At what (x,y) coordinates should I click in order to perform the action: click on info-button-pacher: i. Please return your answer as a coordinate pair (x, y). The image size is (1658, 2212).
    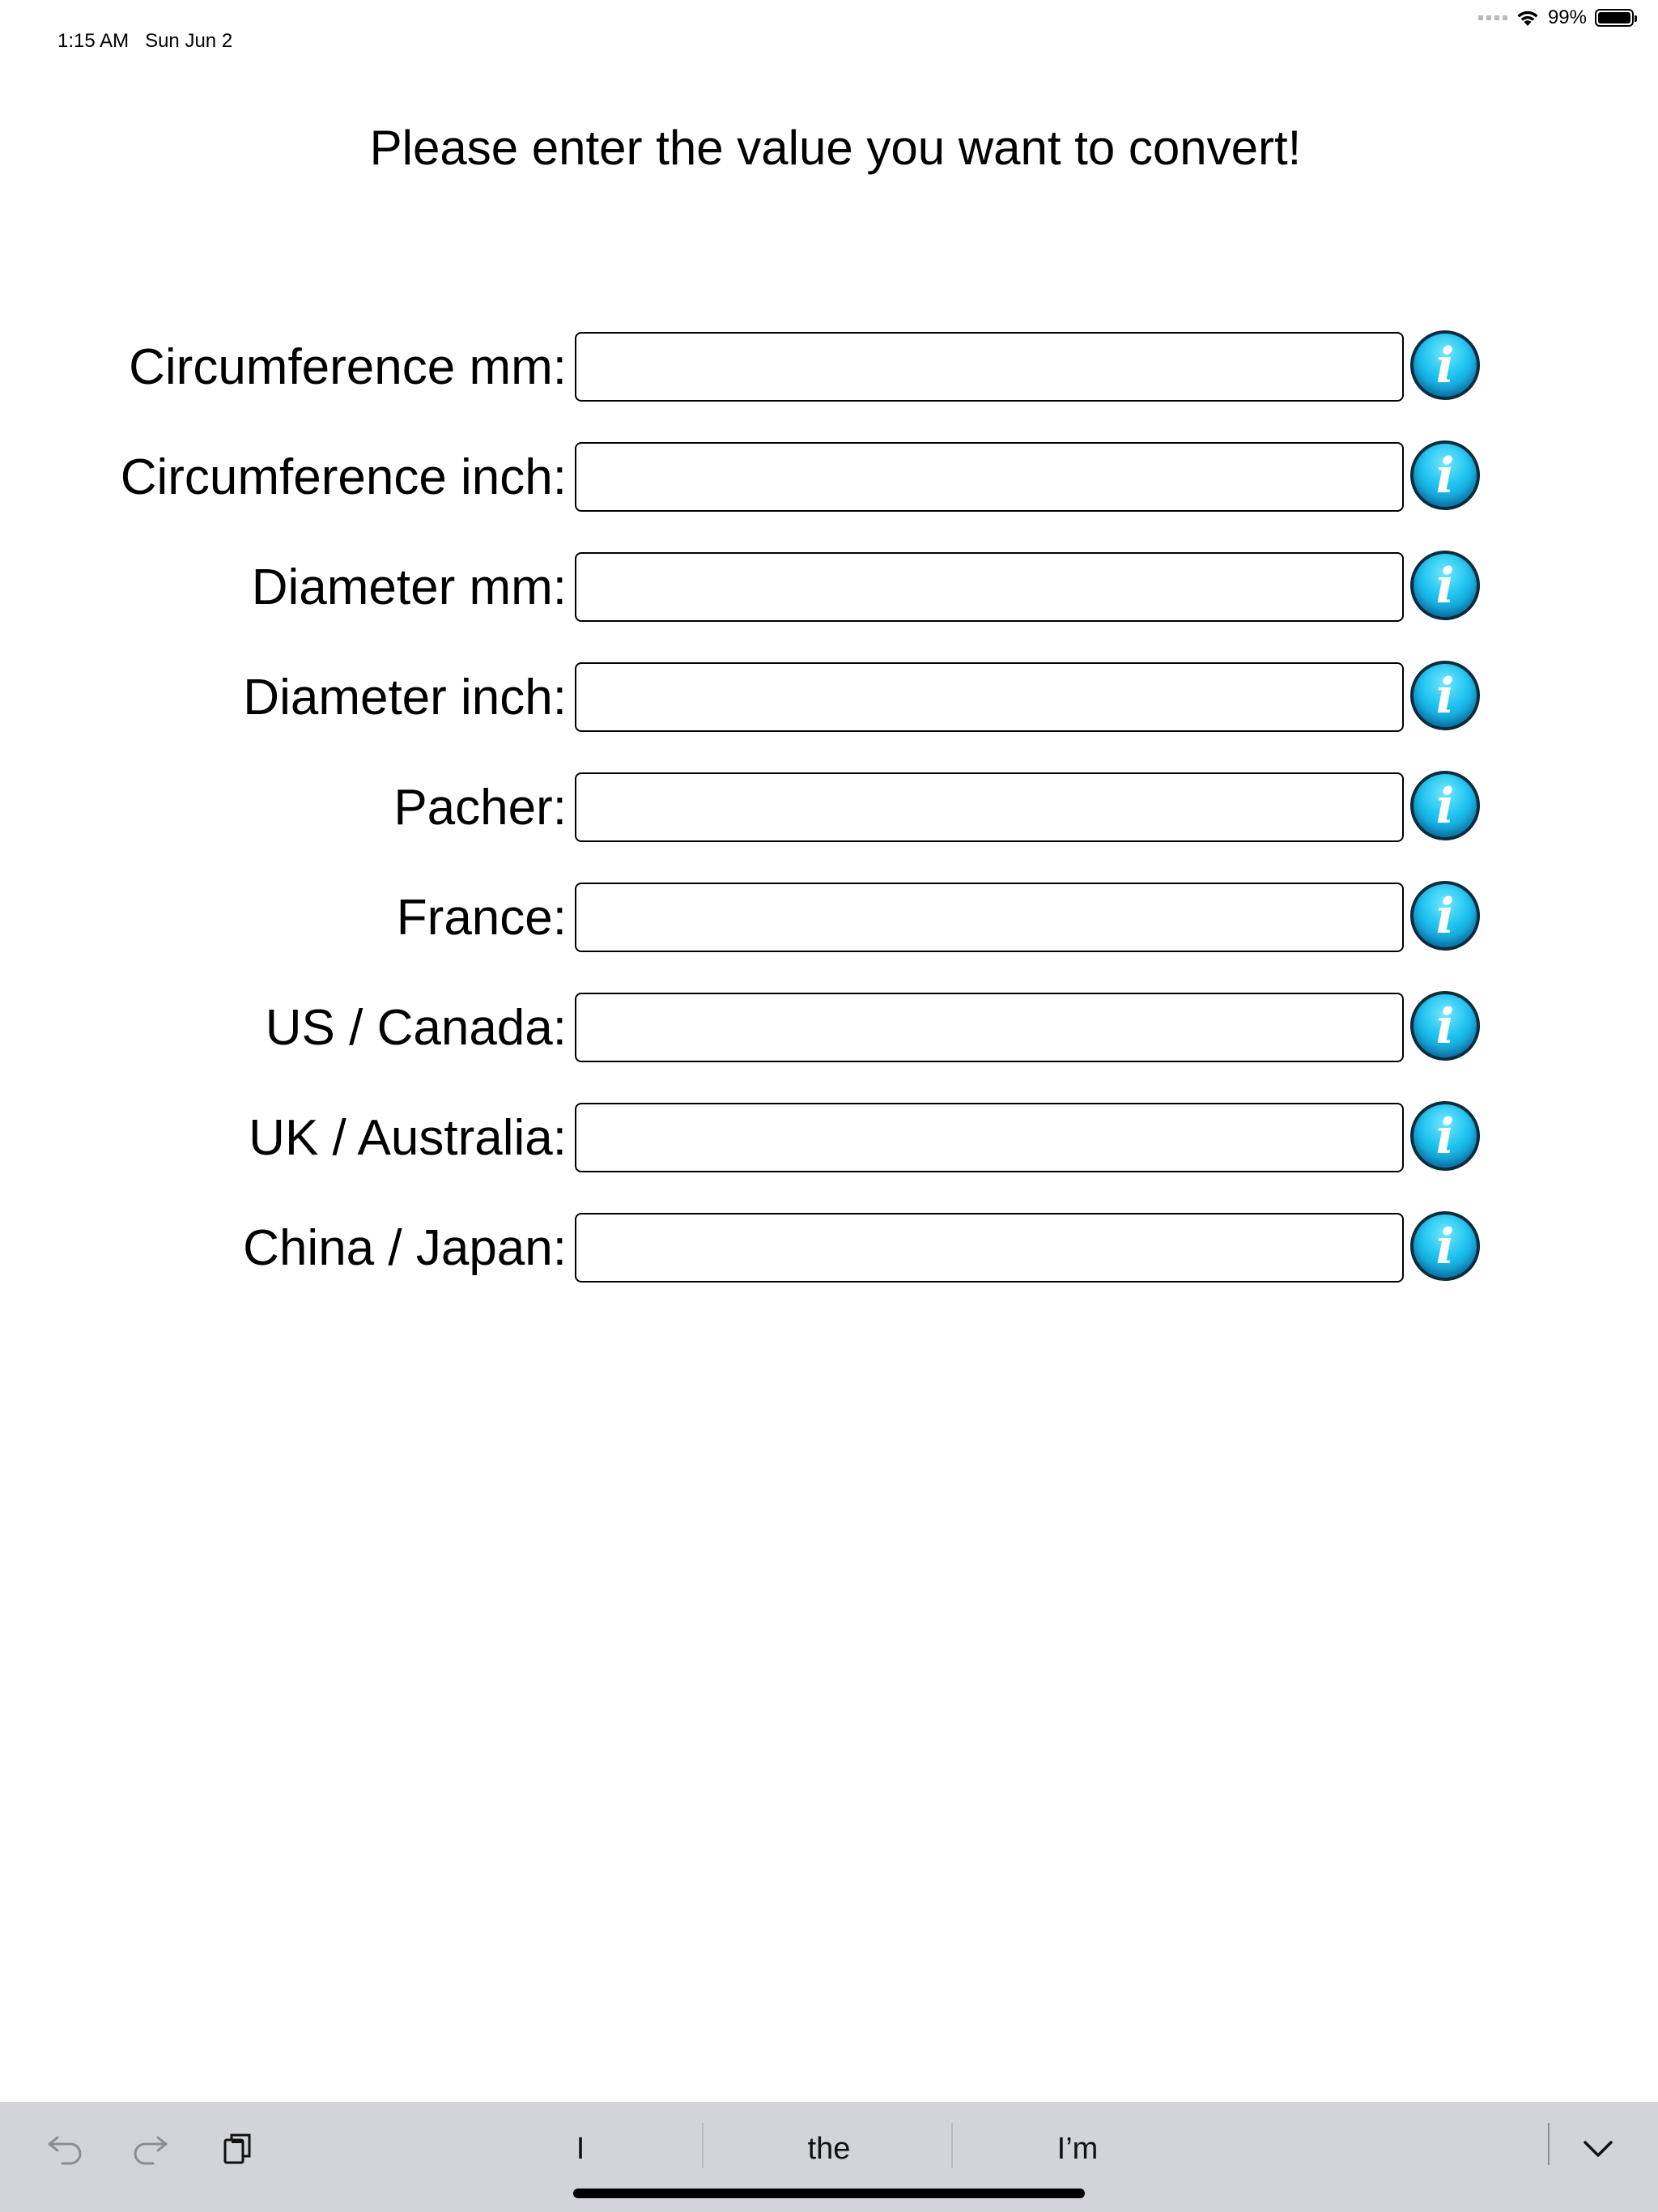
    Looking at the image, I should click on (1445, 806).